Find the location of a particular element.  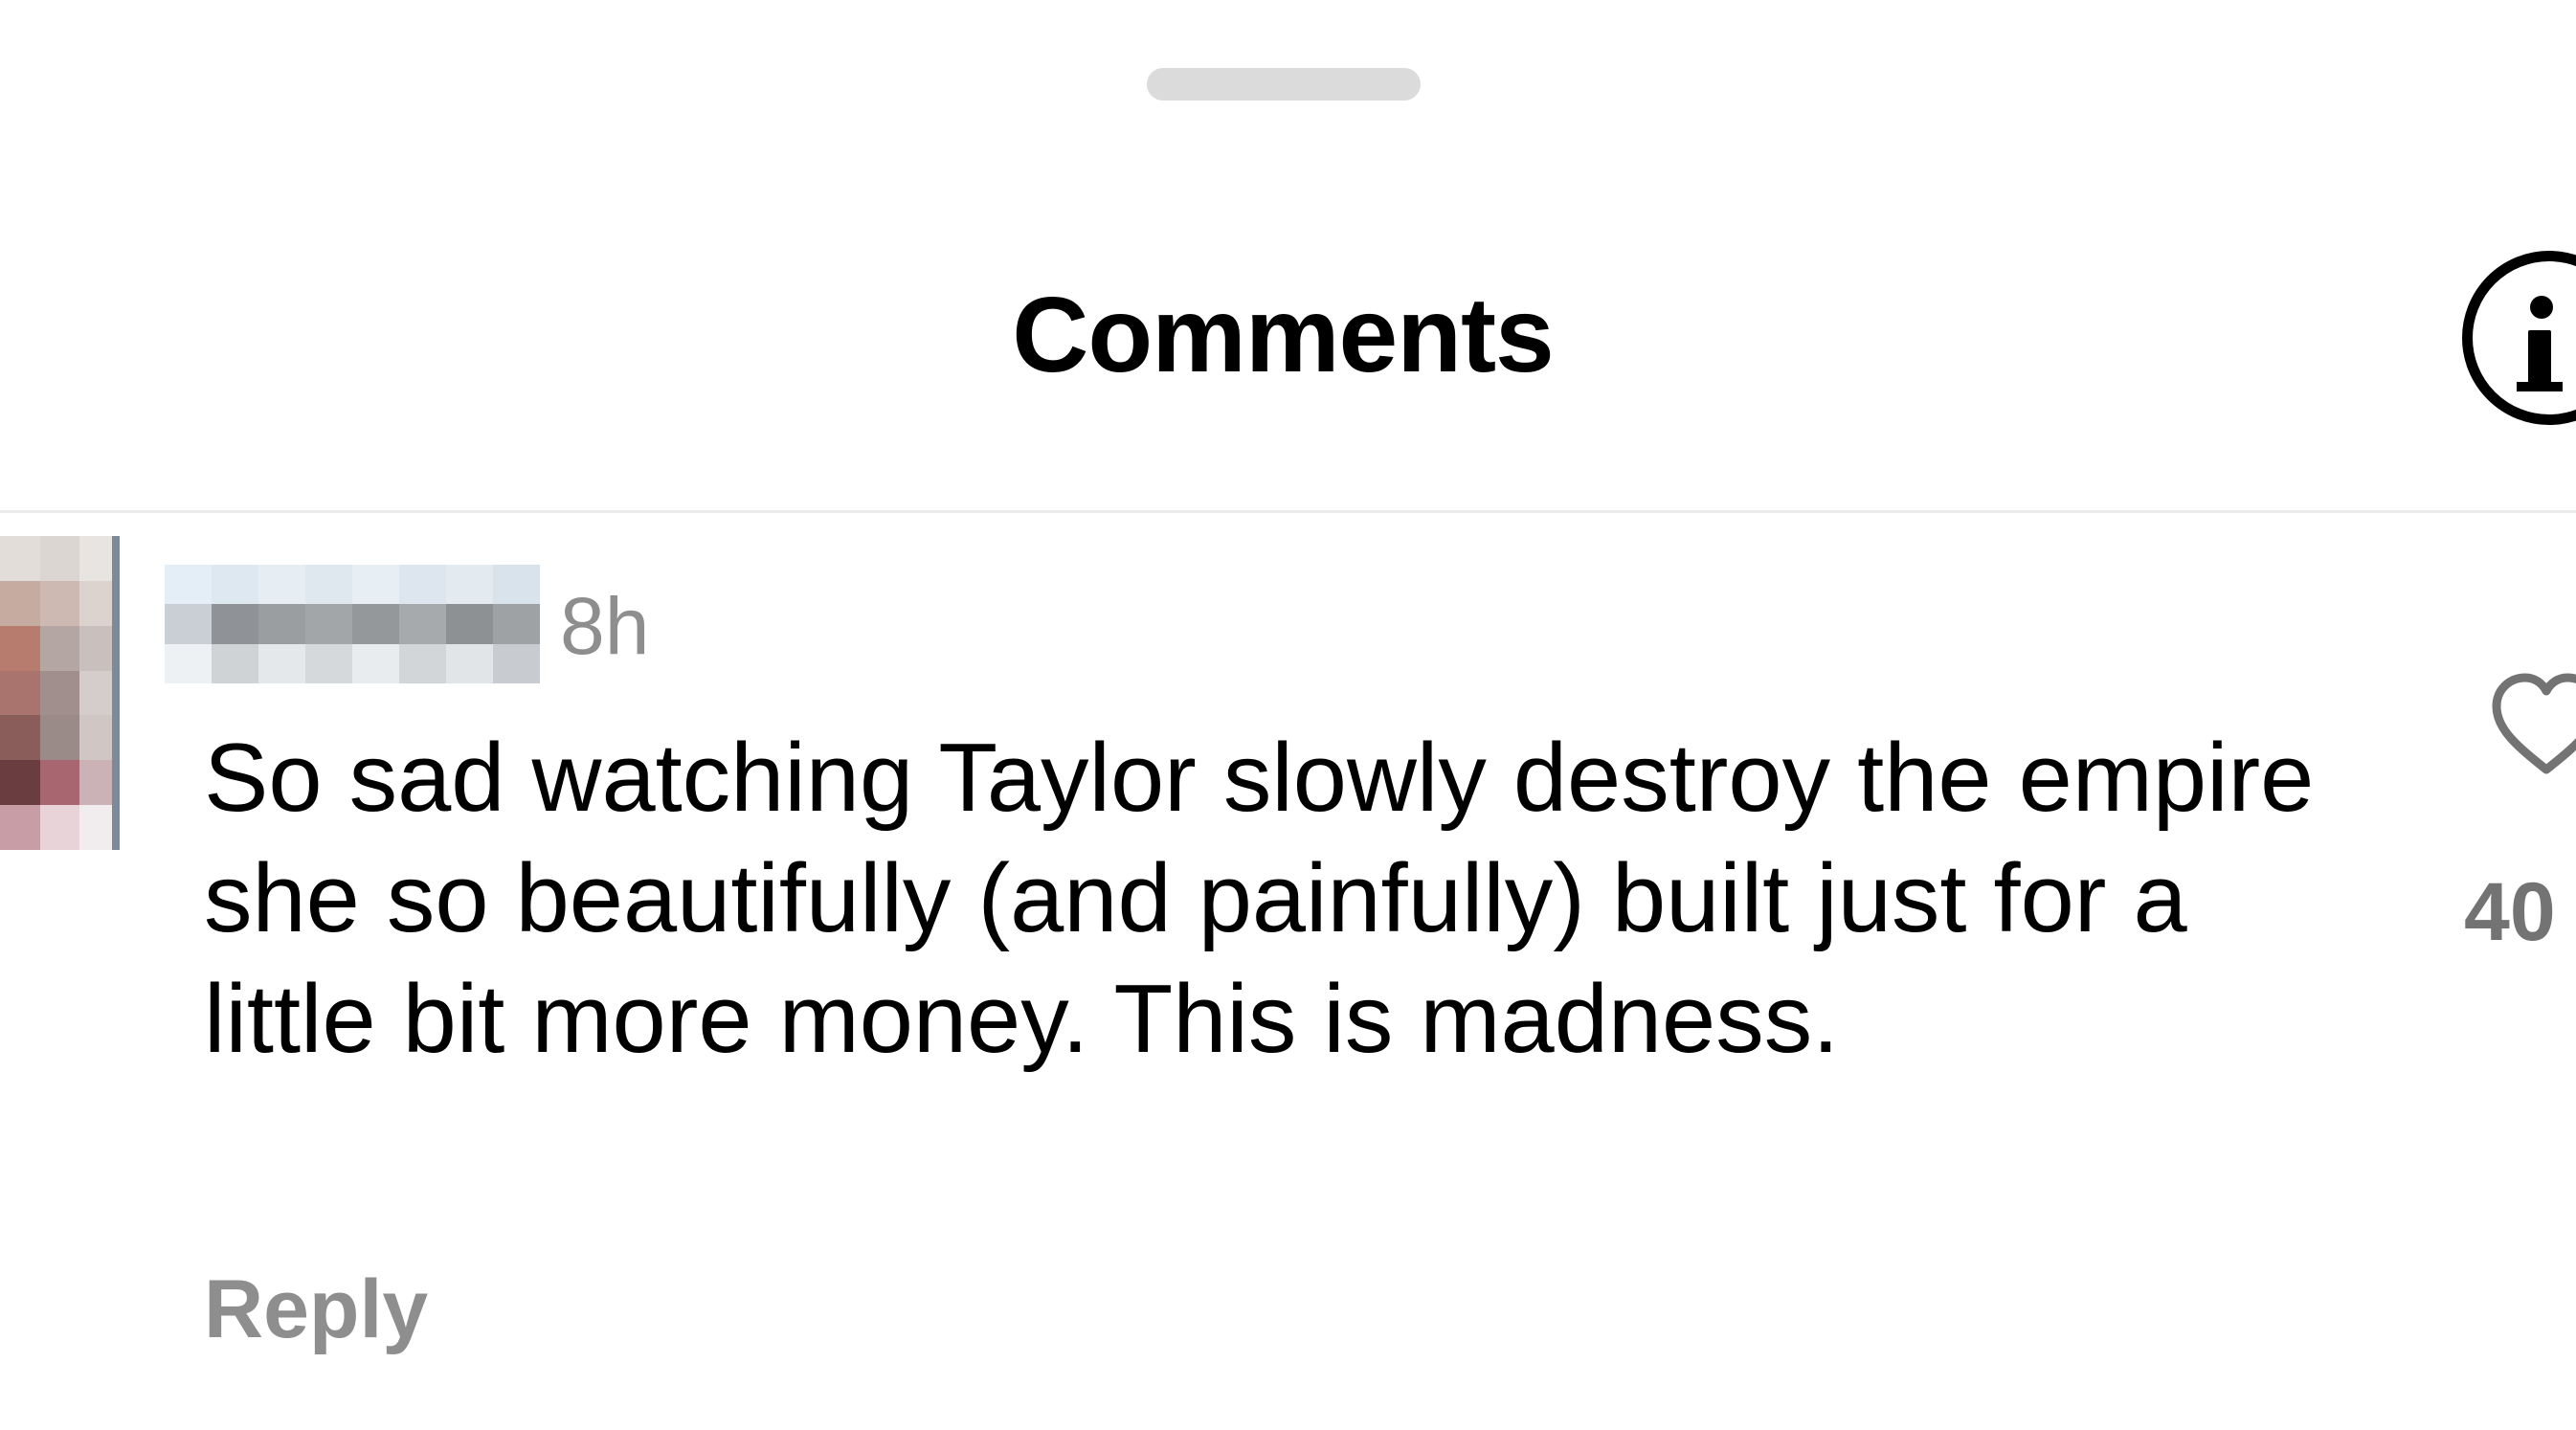

like-count: 40 is located at coordinates (2510, 912).